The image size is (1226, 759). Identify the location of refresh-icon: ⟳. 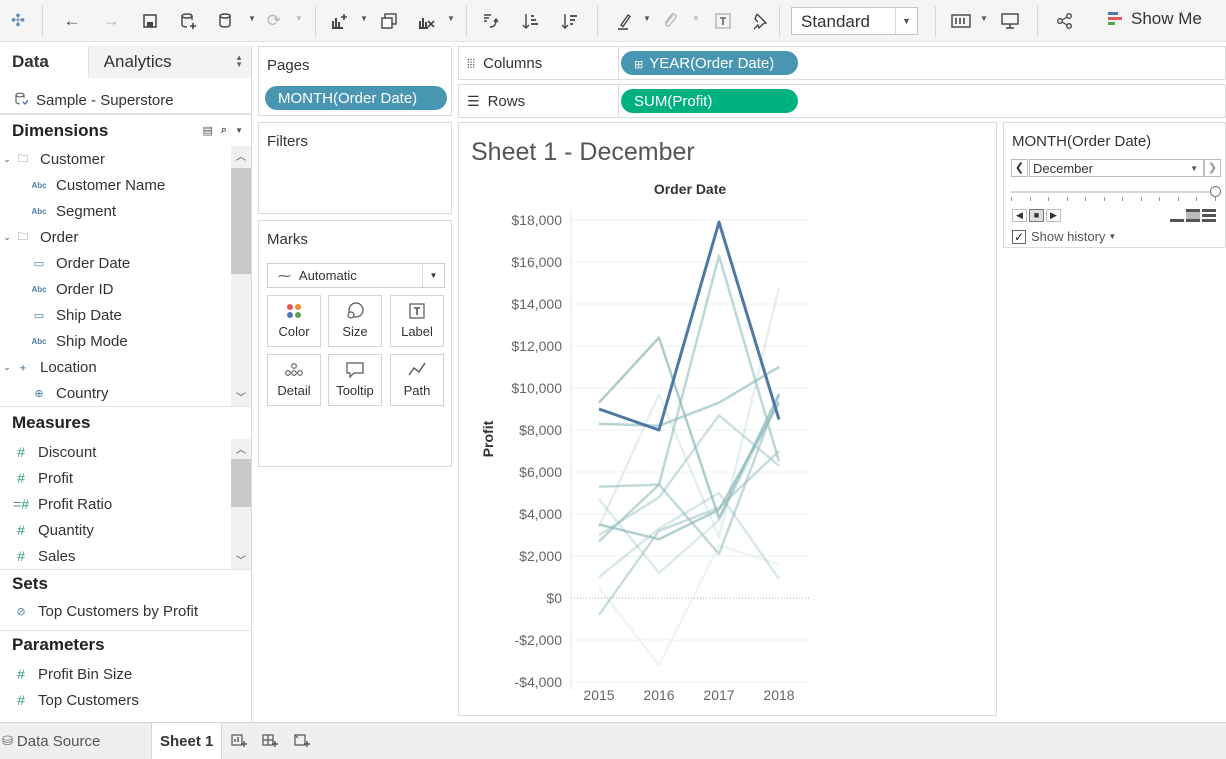
(274, 21).